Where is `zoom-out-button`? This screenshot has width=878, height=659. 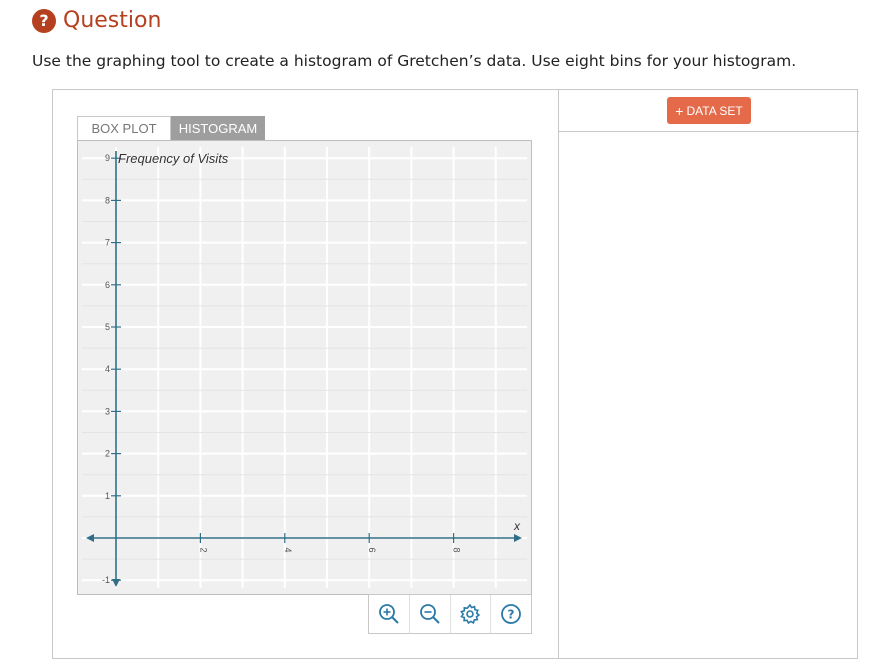
zoom-out-button is located at coordinates (430, 614).